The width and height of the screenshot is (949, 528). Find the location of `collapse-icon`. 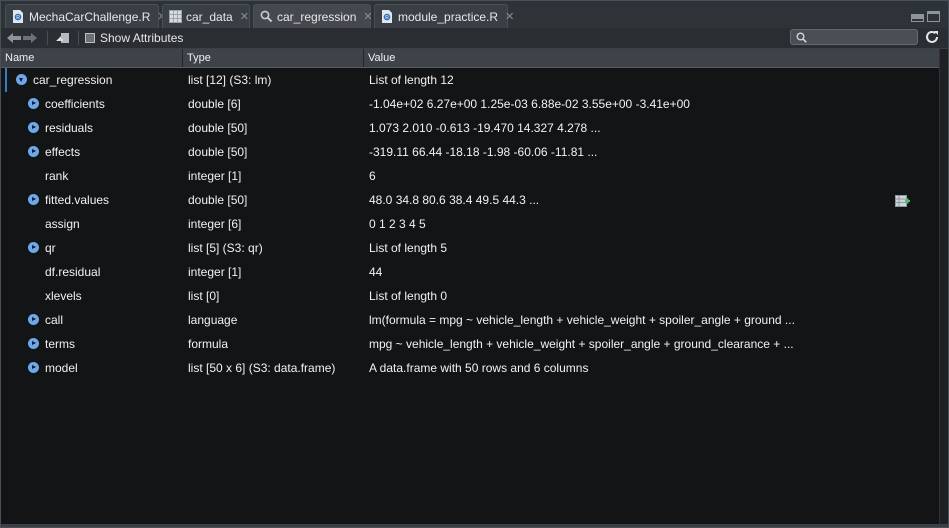

collapse-icon is located at coordinates (21, 79).